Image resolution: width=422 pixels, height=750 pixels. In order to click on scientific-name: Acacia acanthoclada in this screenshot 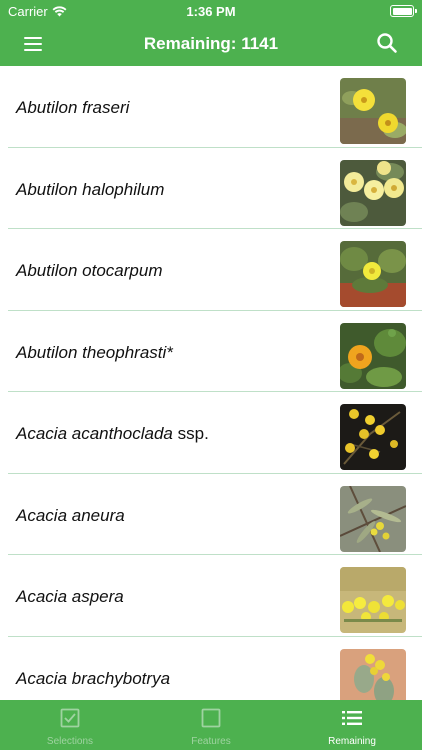, I will do `click(94, 433)`.